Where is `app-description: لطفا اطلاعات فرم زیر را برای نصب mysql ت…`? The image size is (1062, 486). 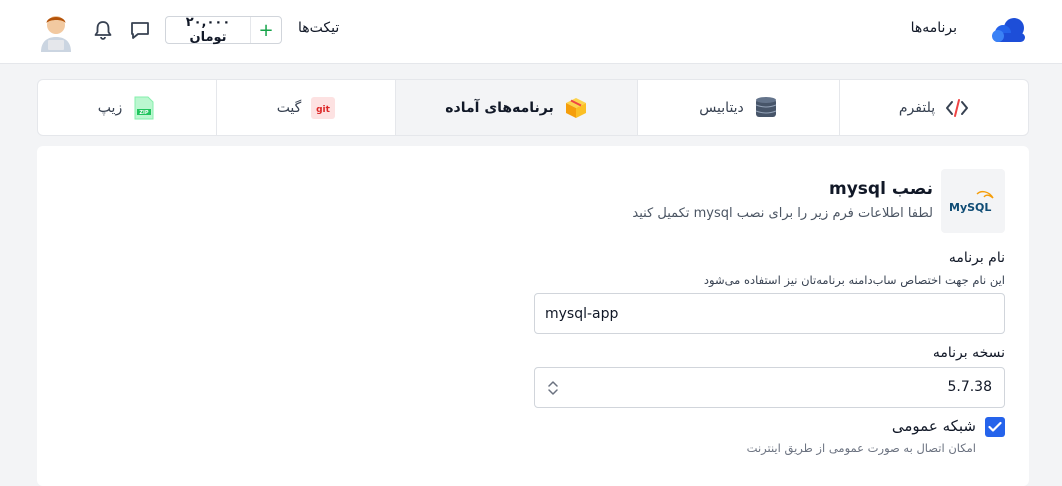
app-description: لطفا اطلاعات فرم زیر را برای نصب mysql ت… is located at coordinates (782, 213).